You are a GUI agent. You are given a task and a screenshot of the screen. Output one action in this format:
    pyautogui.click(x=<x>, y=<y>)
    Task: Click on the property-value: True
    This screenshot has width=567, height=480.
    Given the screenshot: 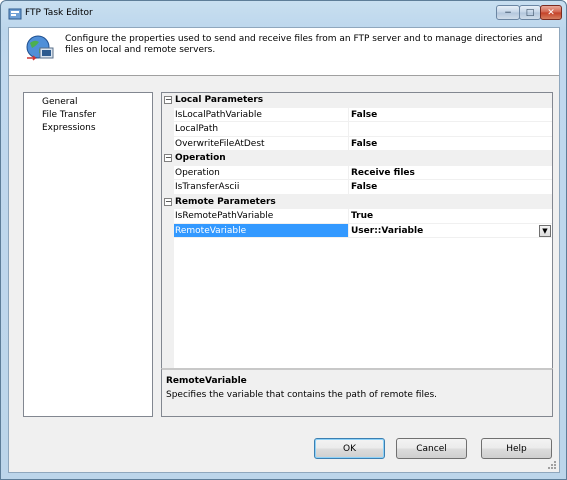 What is the action you would take?
    pyautogui.click(x=450, y=216)
    